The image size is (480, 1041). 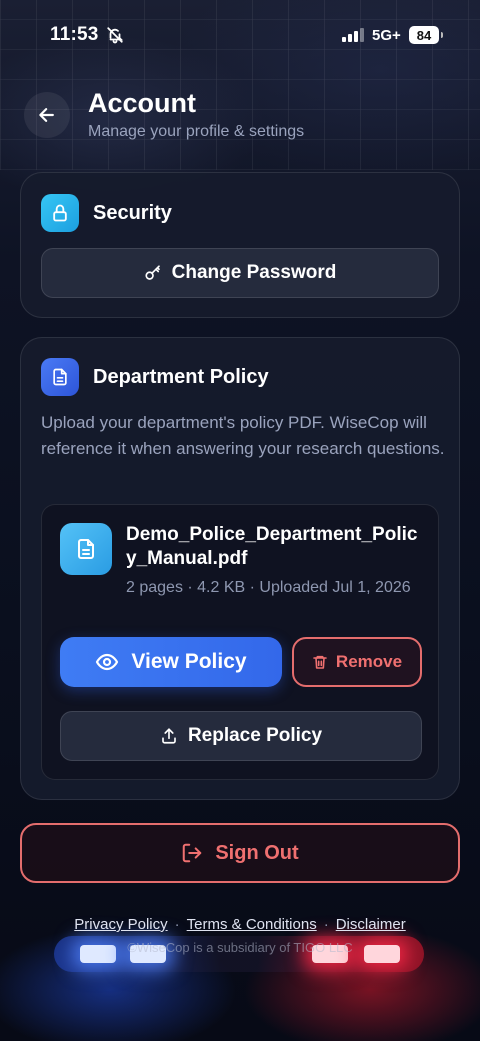 What do you see at coordinates (86, 549) in the screenshot?
I see `file-icon` at bounding box center [86, 549].